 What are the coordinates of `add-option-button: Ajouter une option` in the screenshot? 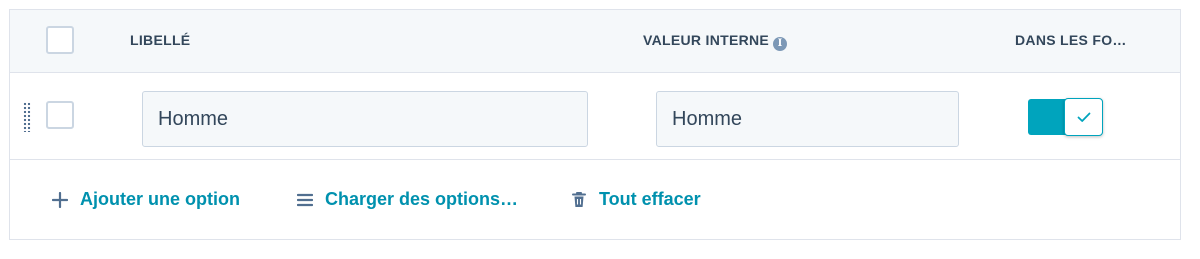 It's located at (145, 199).